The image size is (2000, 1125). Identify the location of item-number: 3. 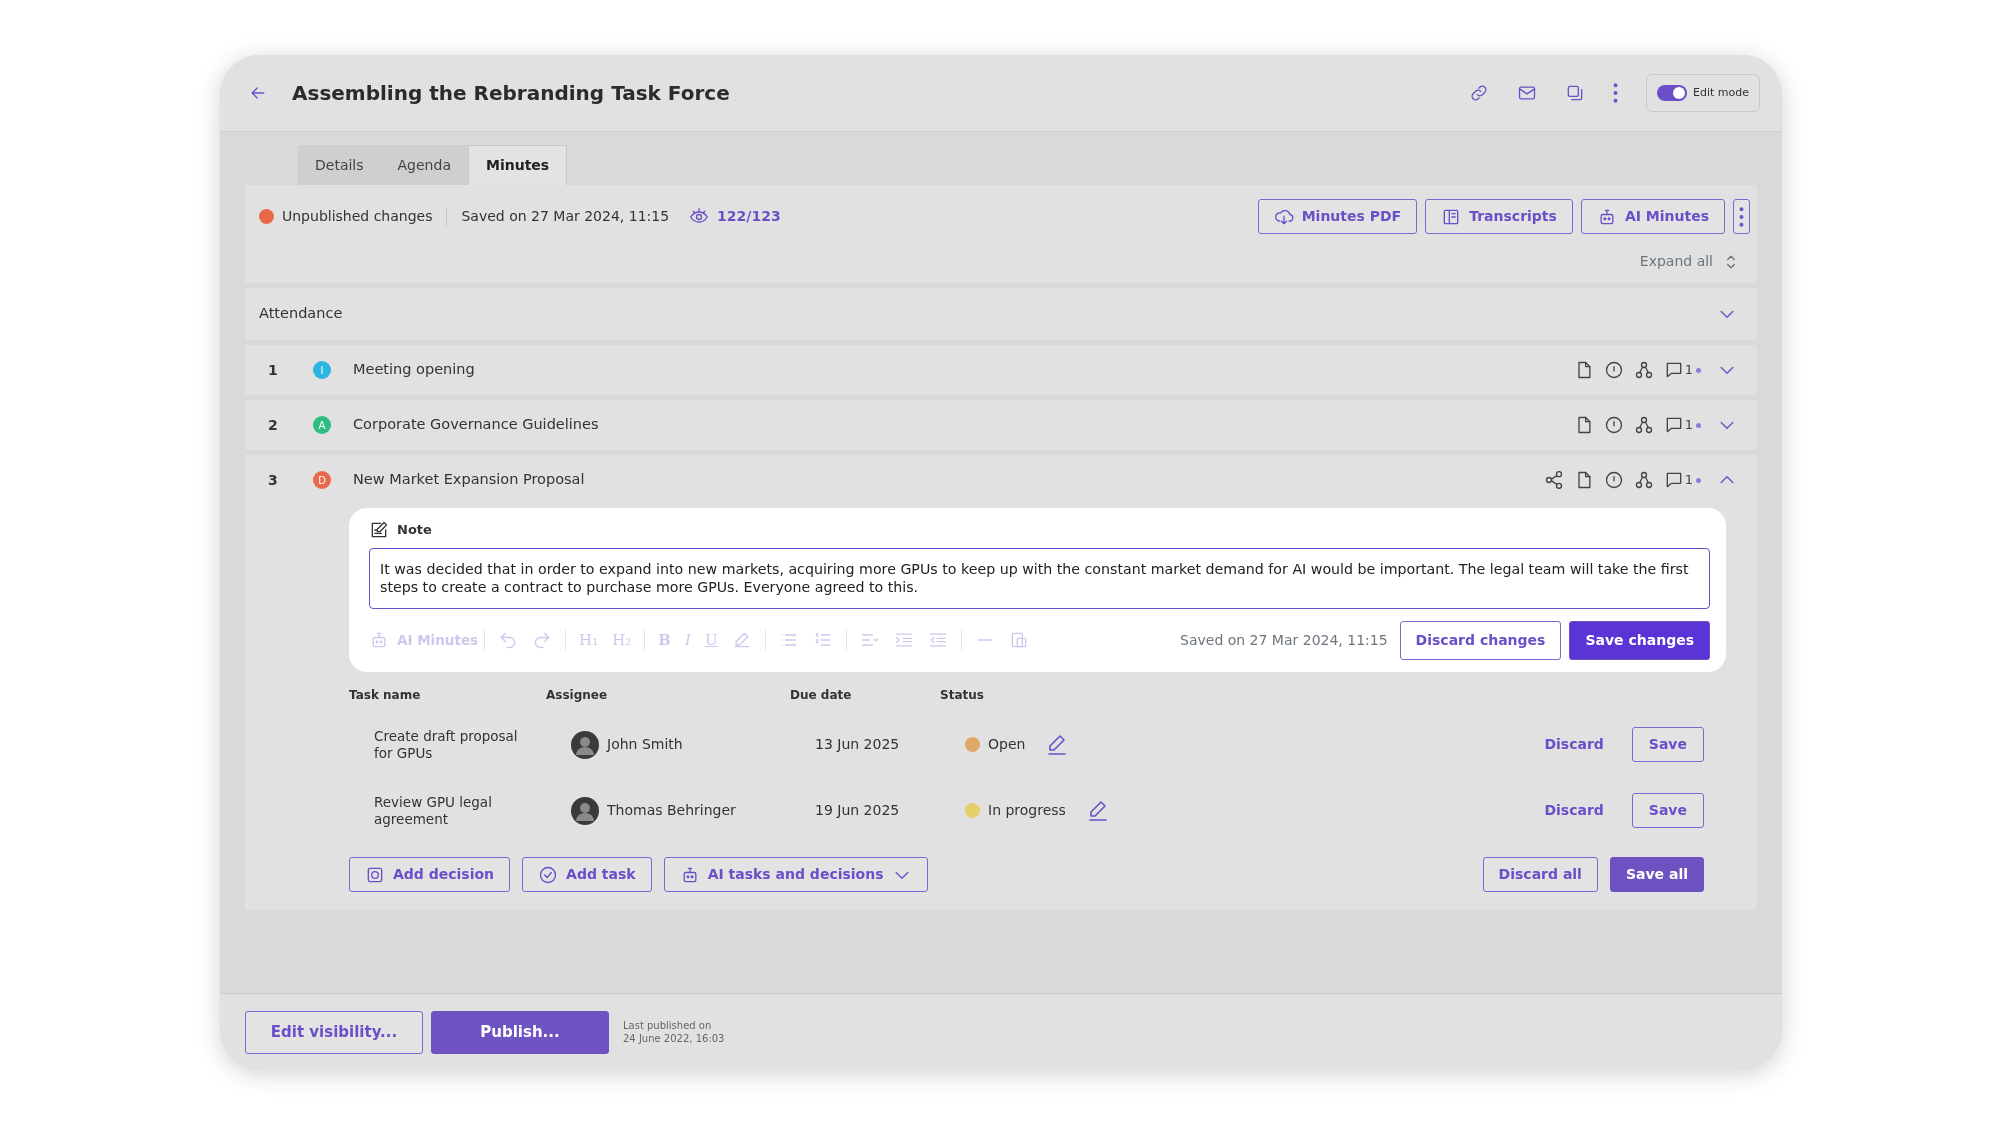
(273, 480).